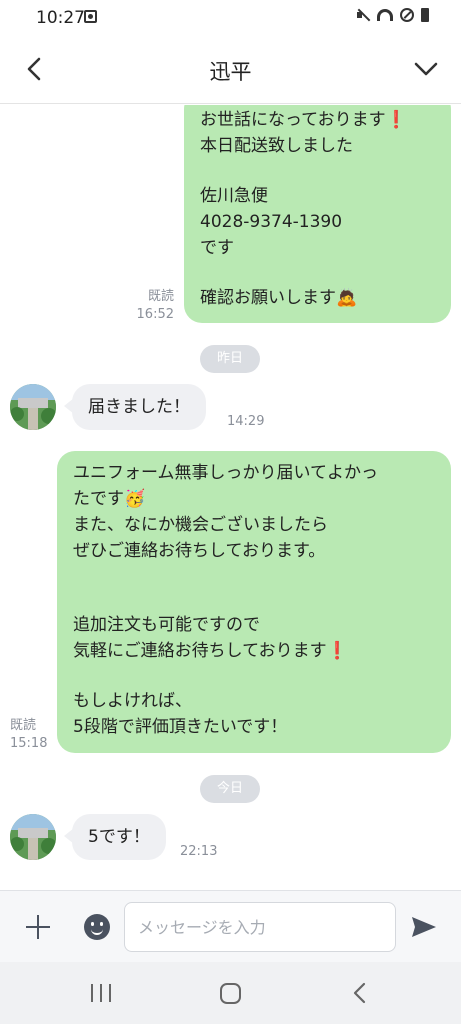 This screenshot has height=1024, width=461. I want to click on message-text: 届きました！, so click(139, 407).